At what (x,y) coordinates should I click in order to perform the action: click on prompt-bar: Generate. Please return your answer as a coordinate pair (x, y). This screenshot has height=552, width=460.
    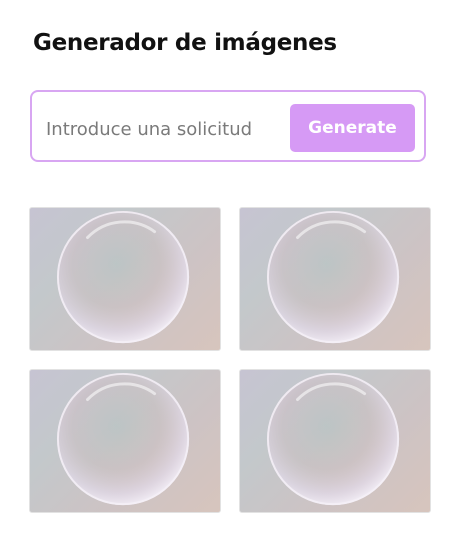
    Looking at the image, I should click on (228, 126).